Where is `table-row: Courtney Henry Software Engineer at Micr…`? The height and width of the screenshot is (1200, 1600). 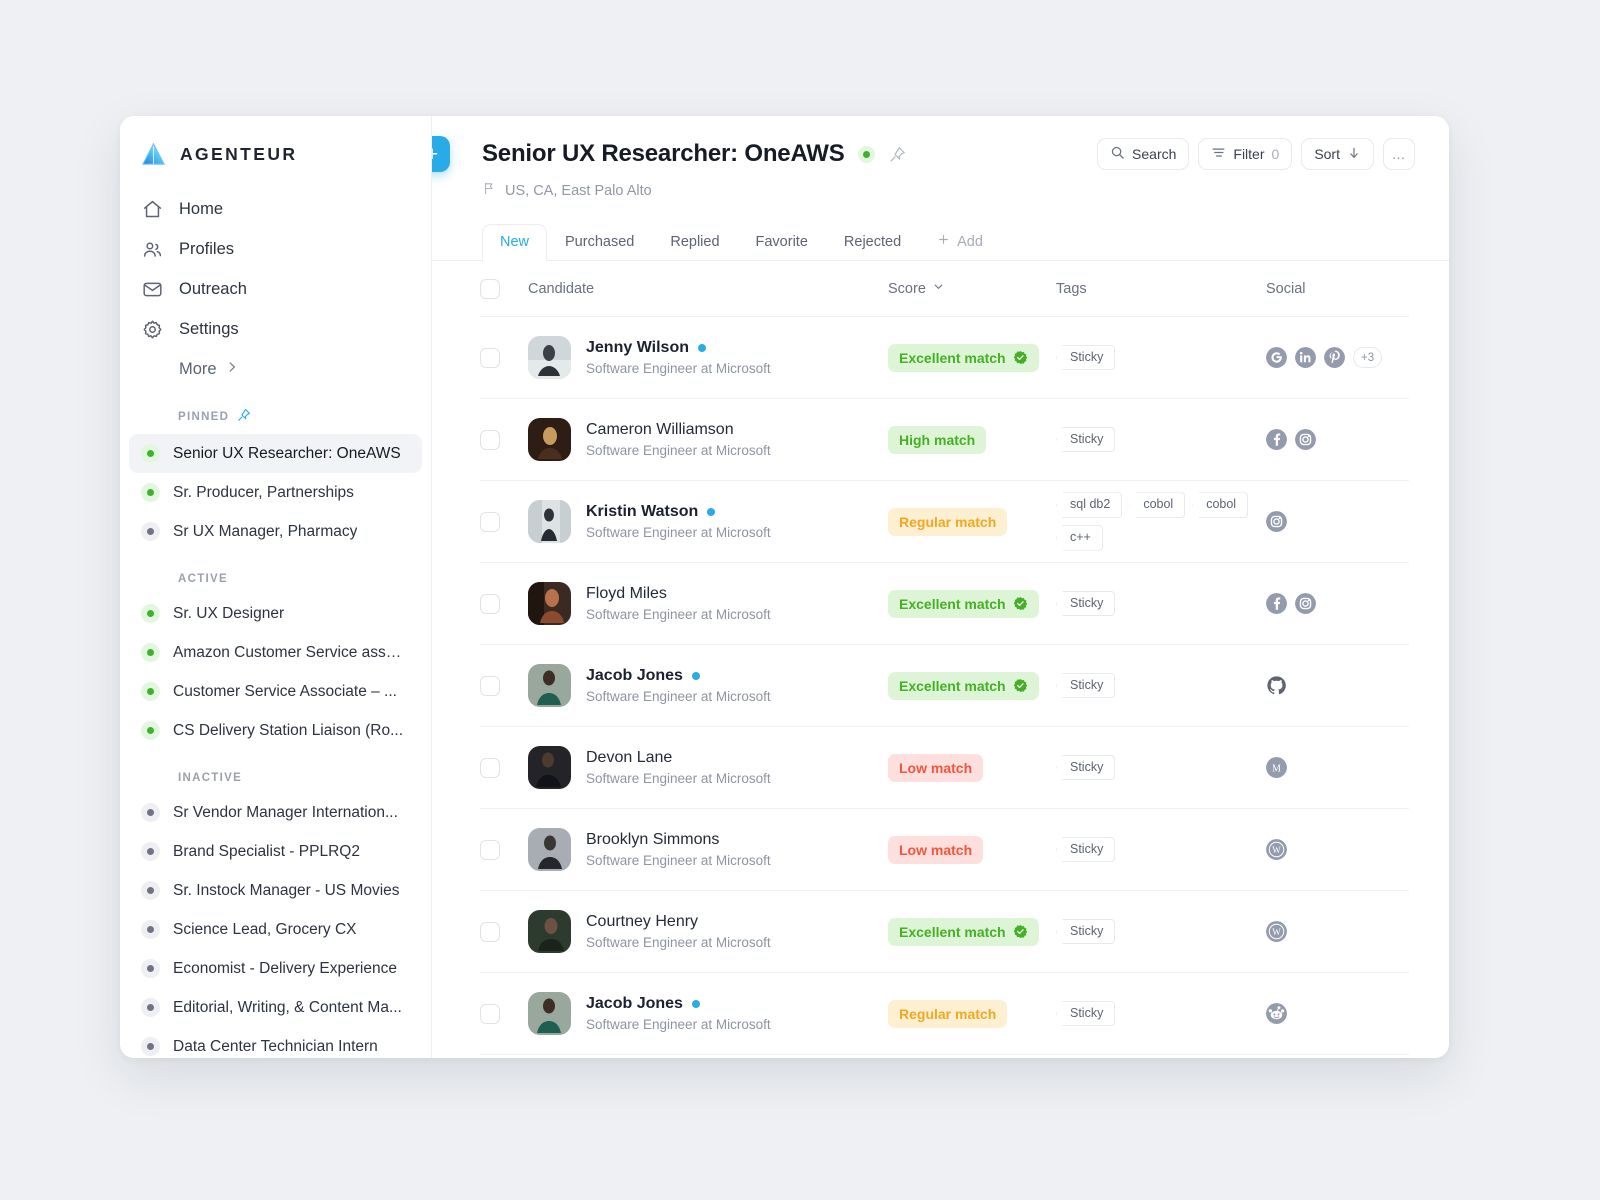
table-row: Courtney Henry Software Engineer at Micr… is located at coordinates (944, 932).